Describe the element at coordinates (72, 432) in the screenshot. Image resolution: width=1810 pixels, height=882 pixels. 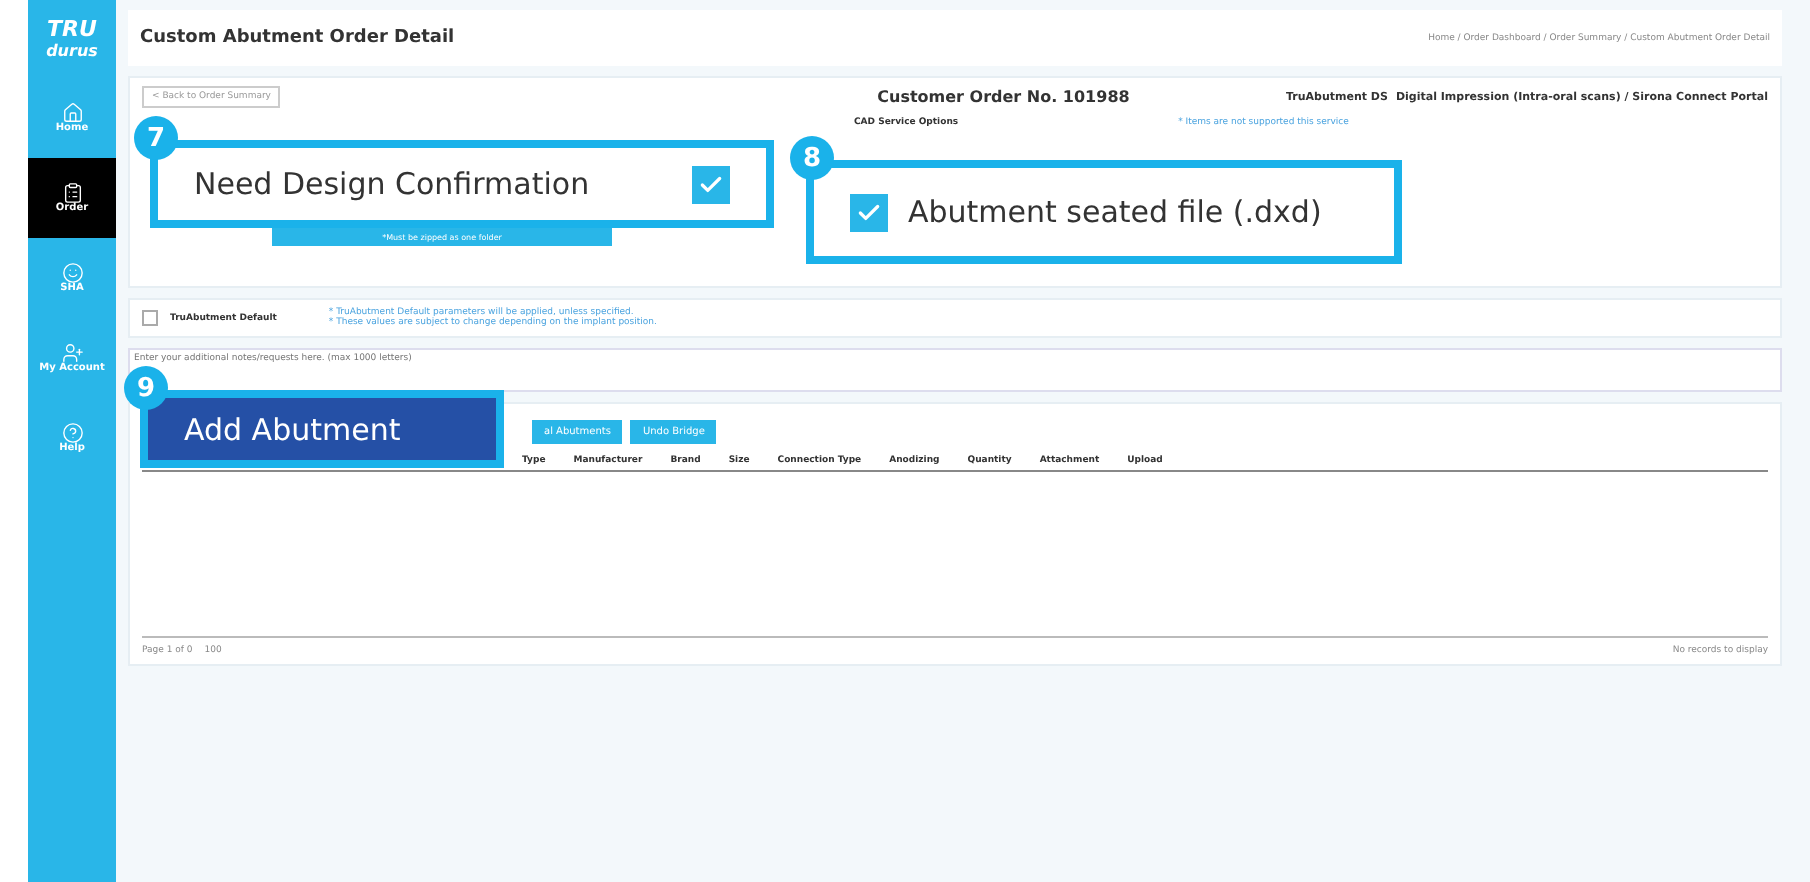
I see `help-icon` at that location.